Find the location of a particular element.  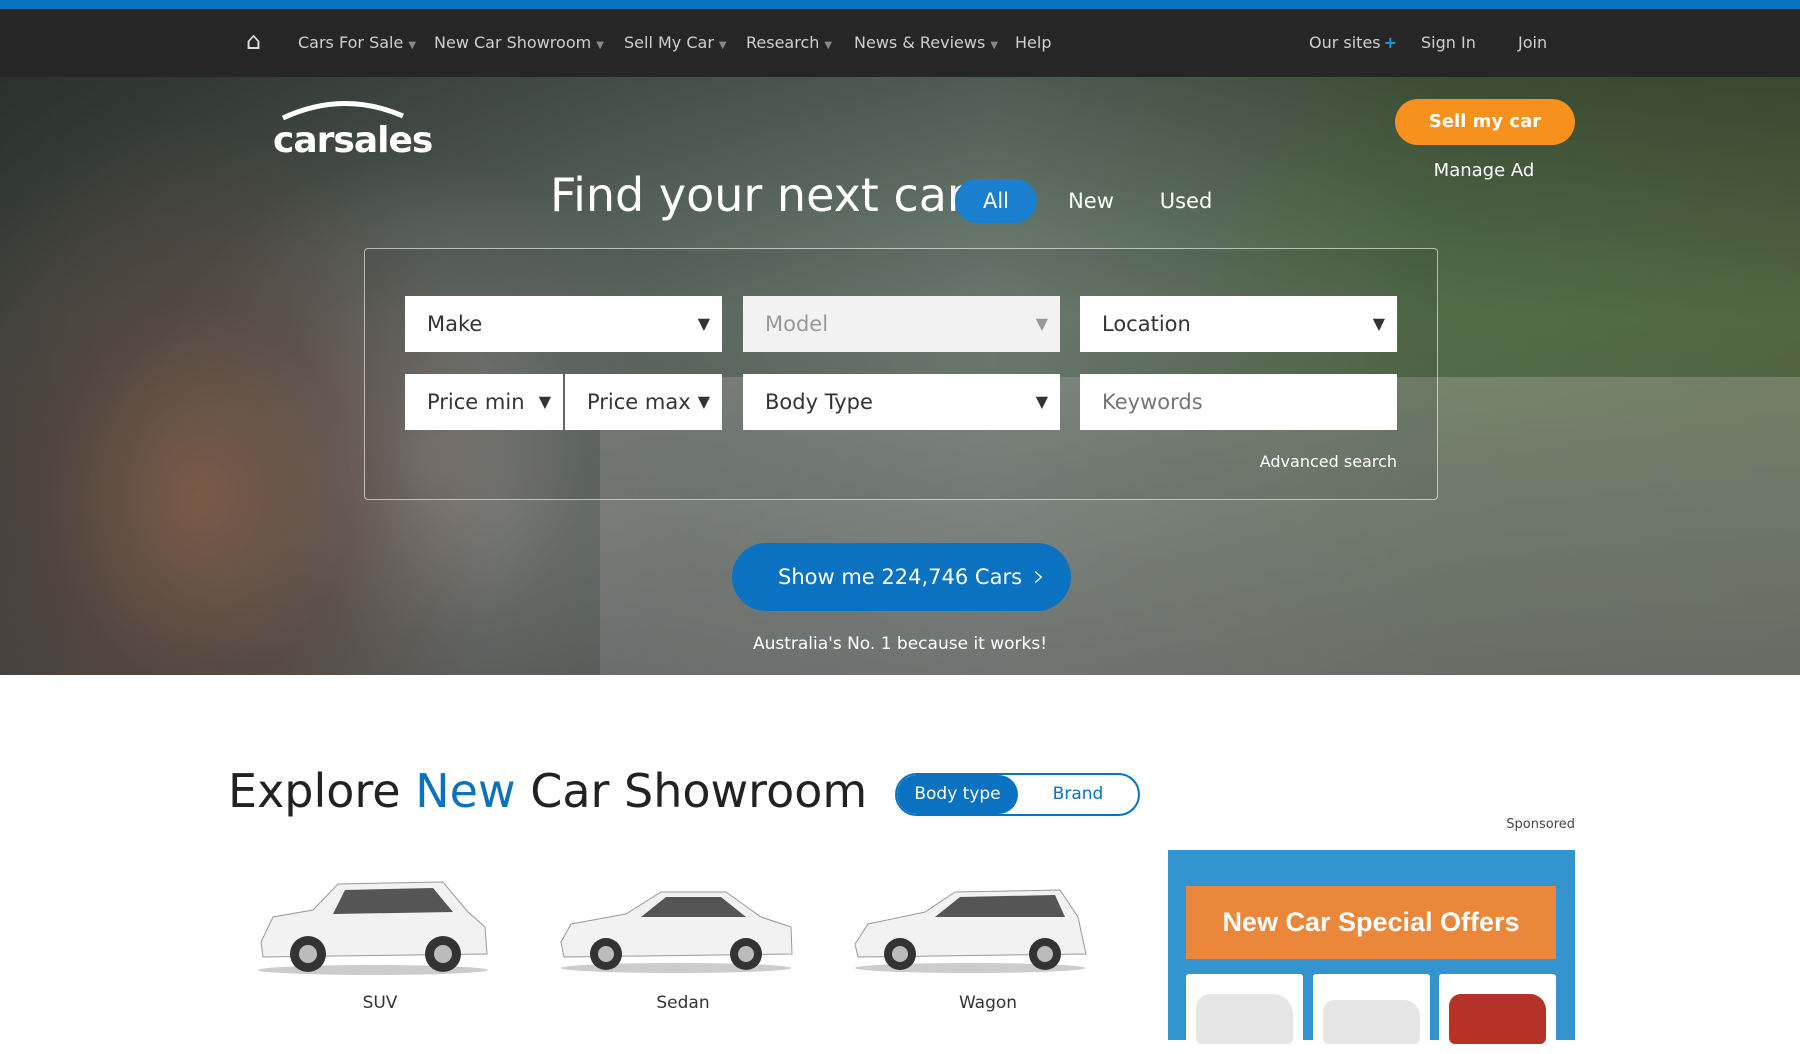

heading-highlight: New is located at coordinates (465, 791).